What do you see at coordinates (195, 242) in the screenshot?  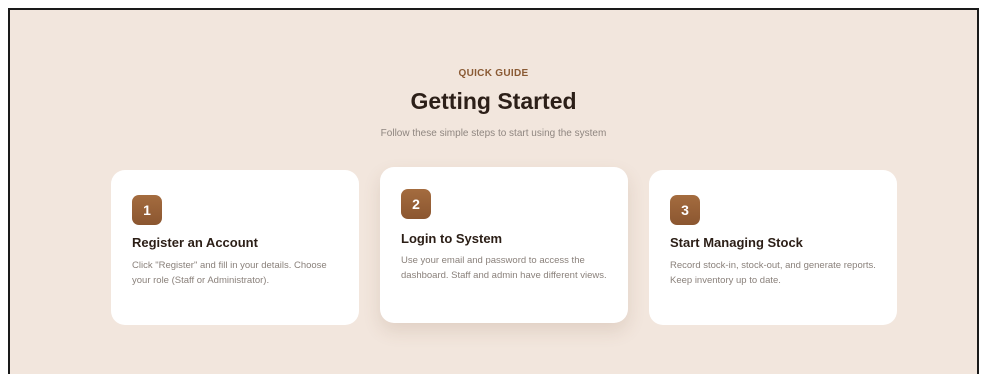 I see `step-title: Register an Account` at bounding box center [195, 242].